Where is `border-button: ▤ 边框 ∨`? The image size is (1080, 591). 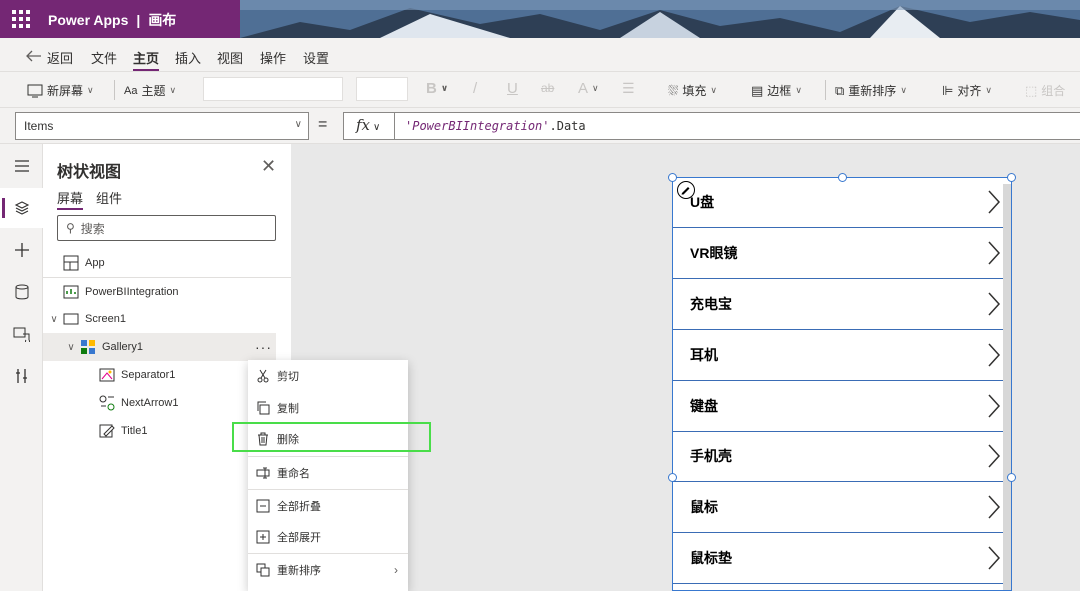
border-button: ▤ 边框 ∨ is located at coordinates (776, 90).